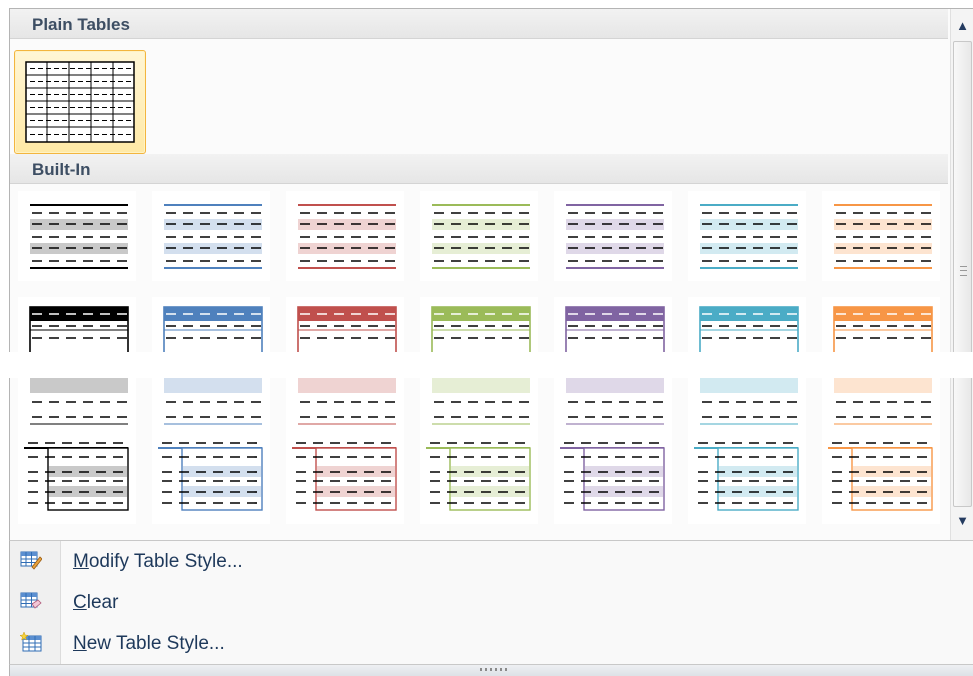  I want to click on screenshot-gap, so click(486, 365).